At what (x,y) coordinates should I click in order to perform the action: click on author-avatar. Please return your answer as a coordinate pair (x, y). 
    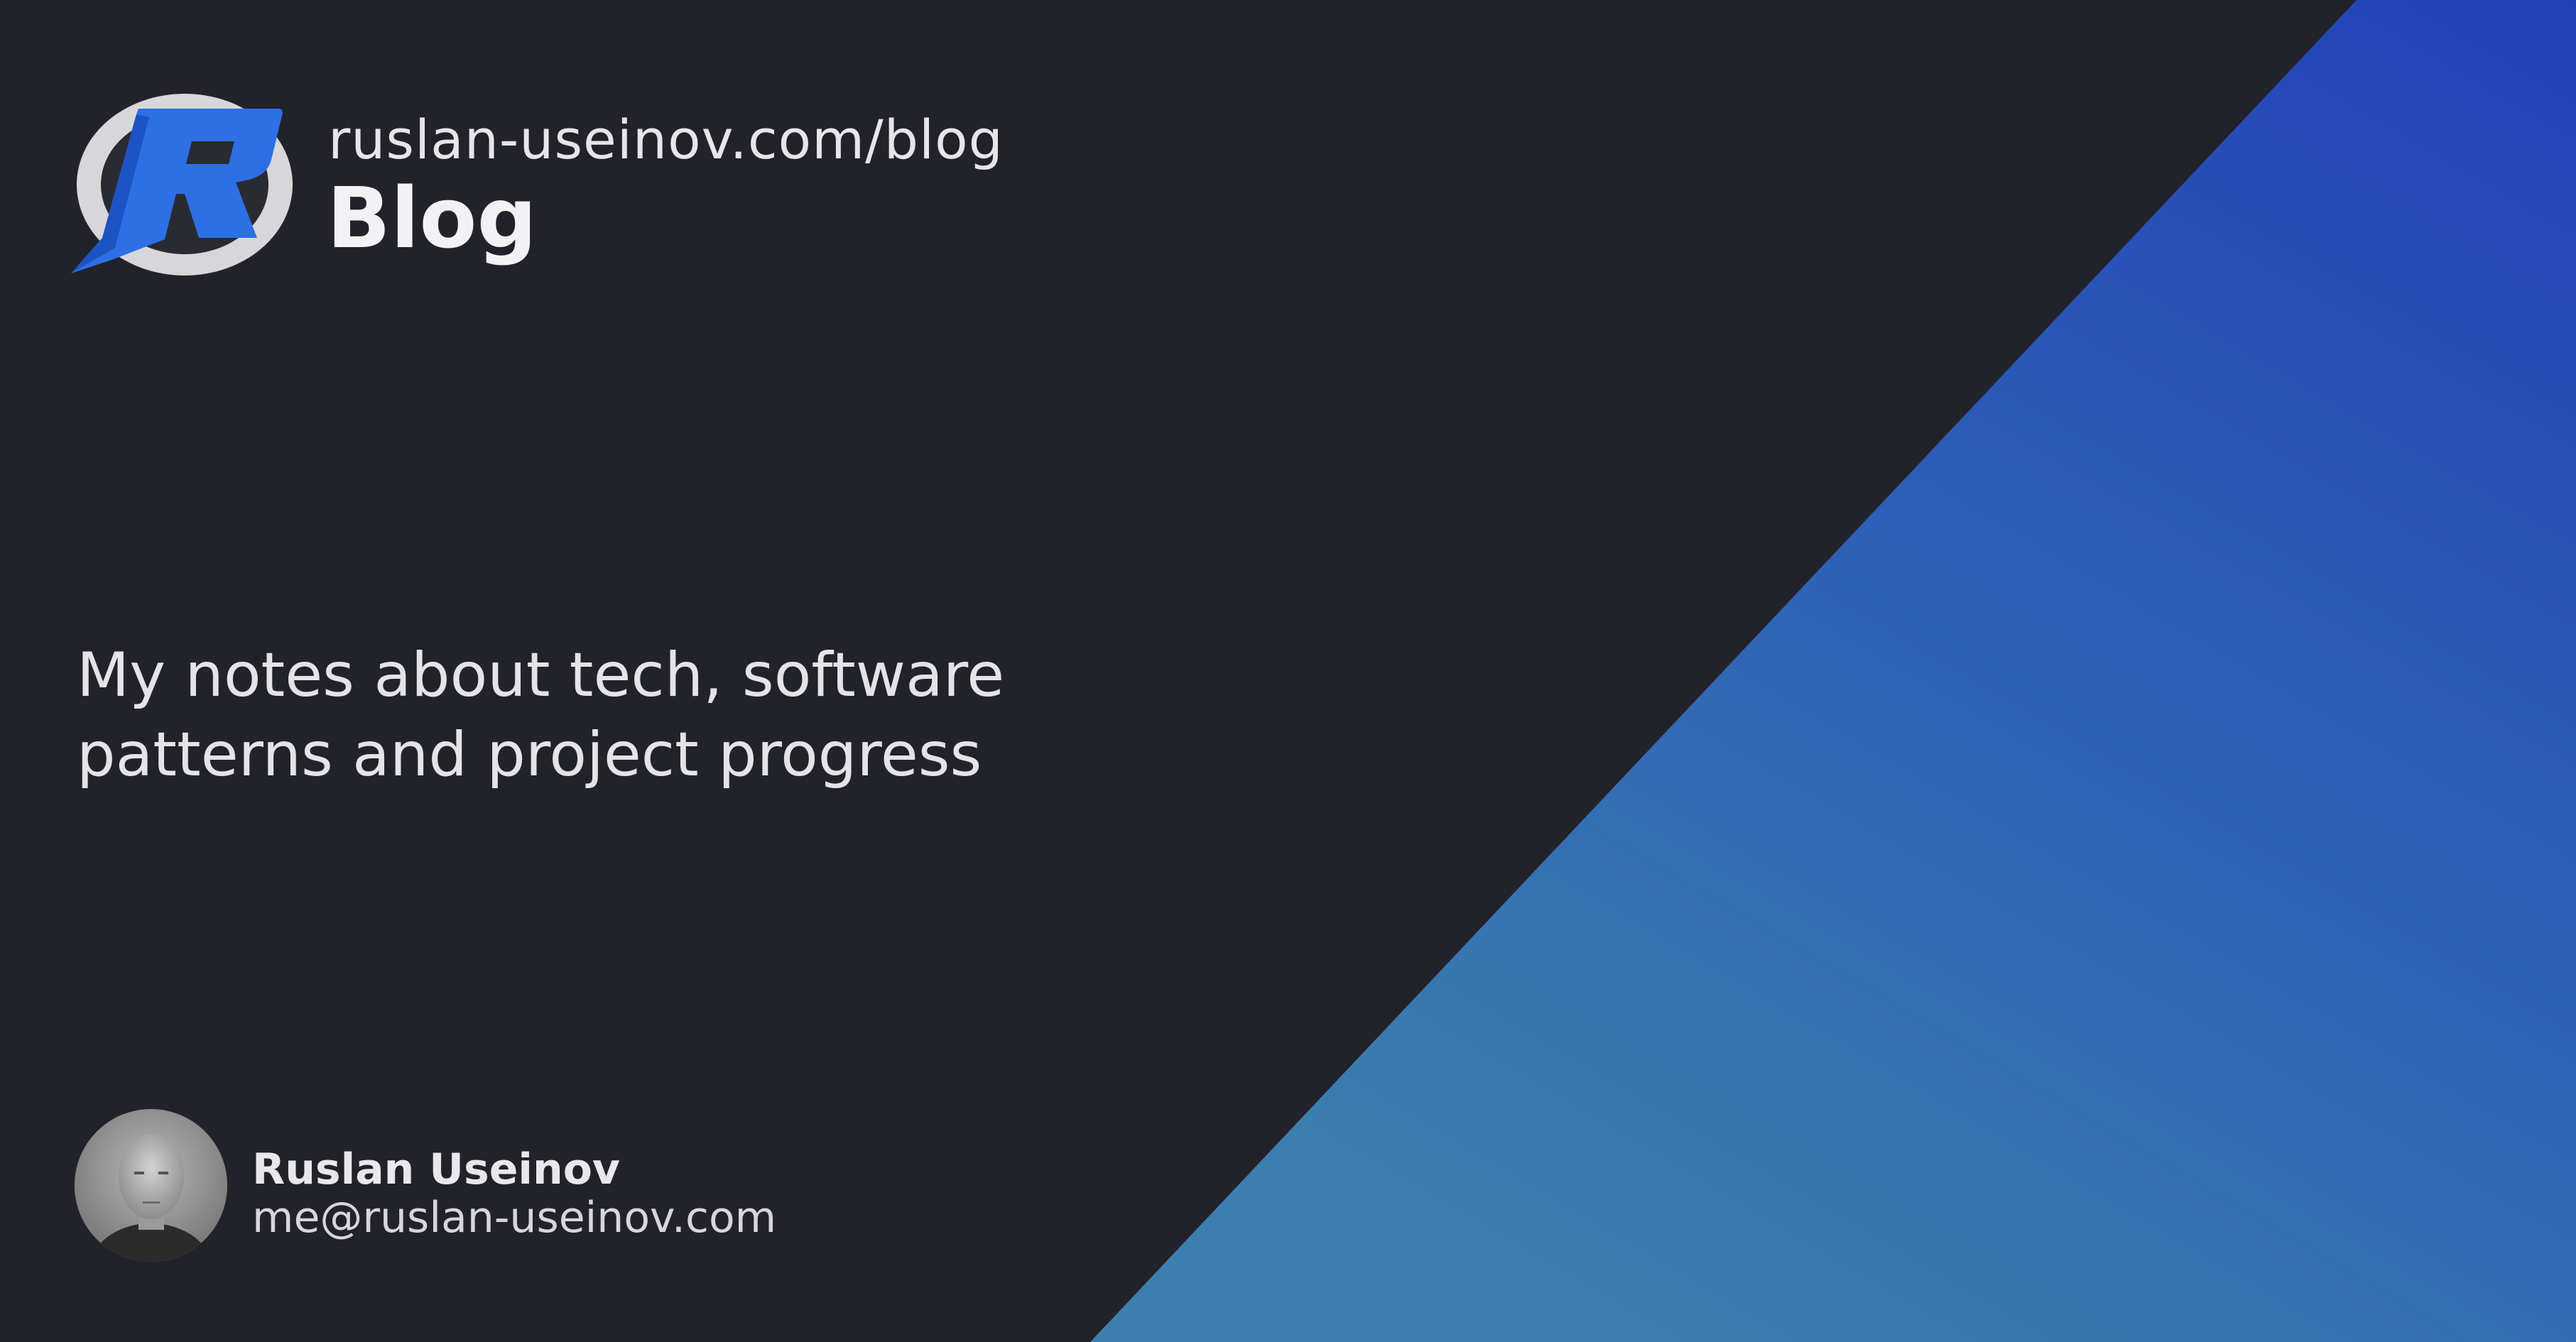
    Looking at the image, I should click on (151, 1185).